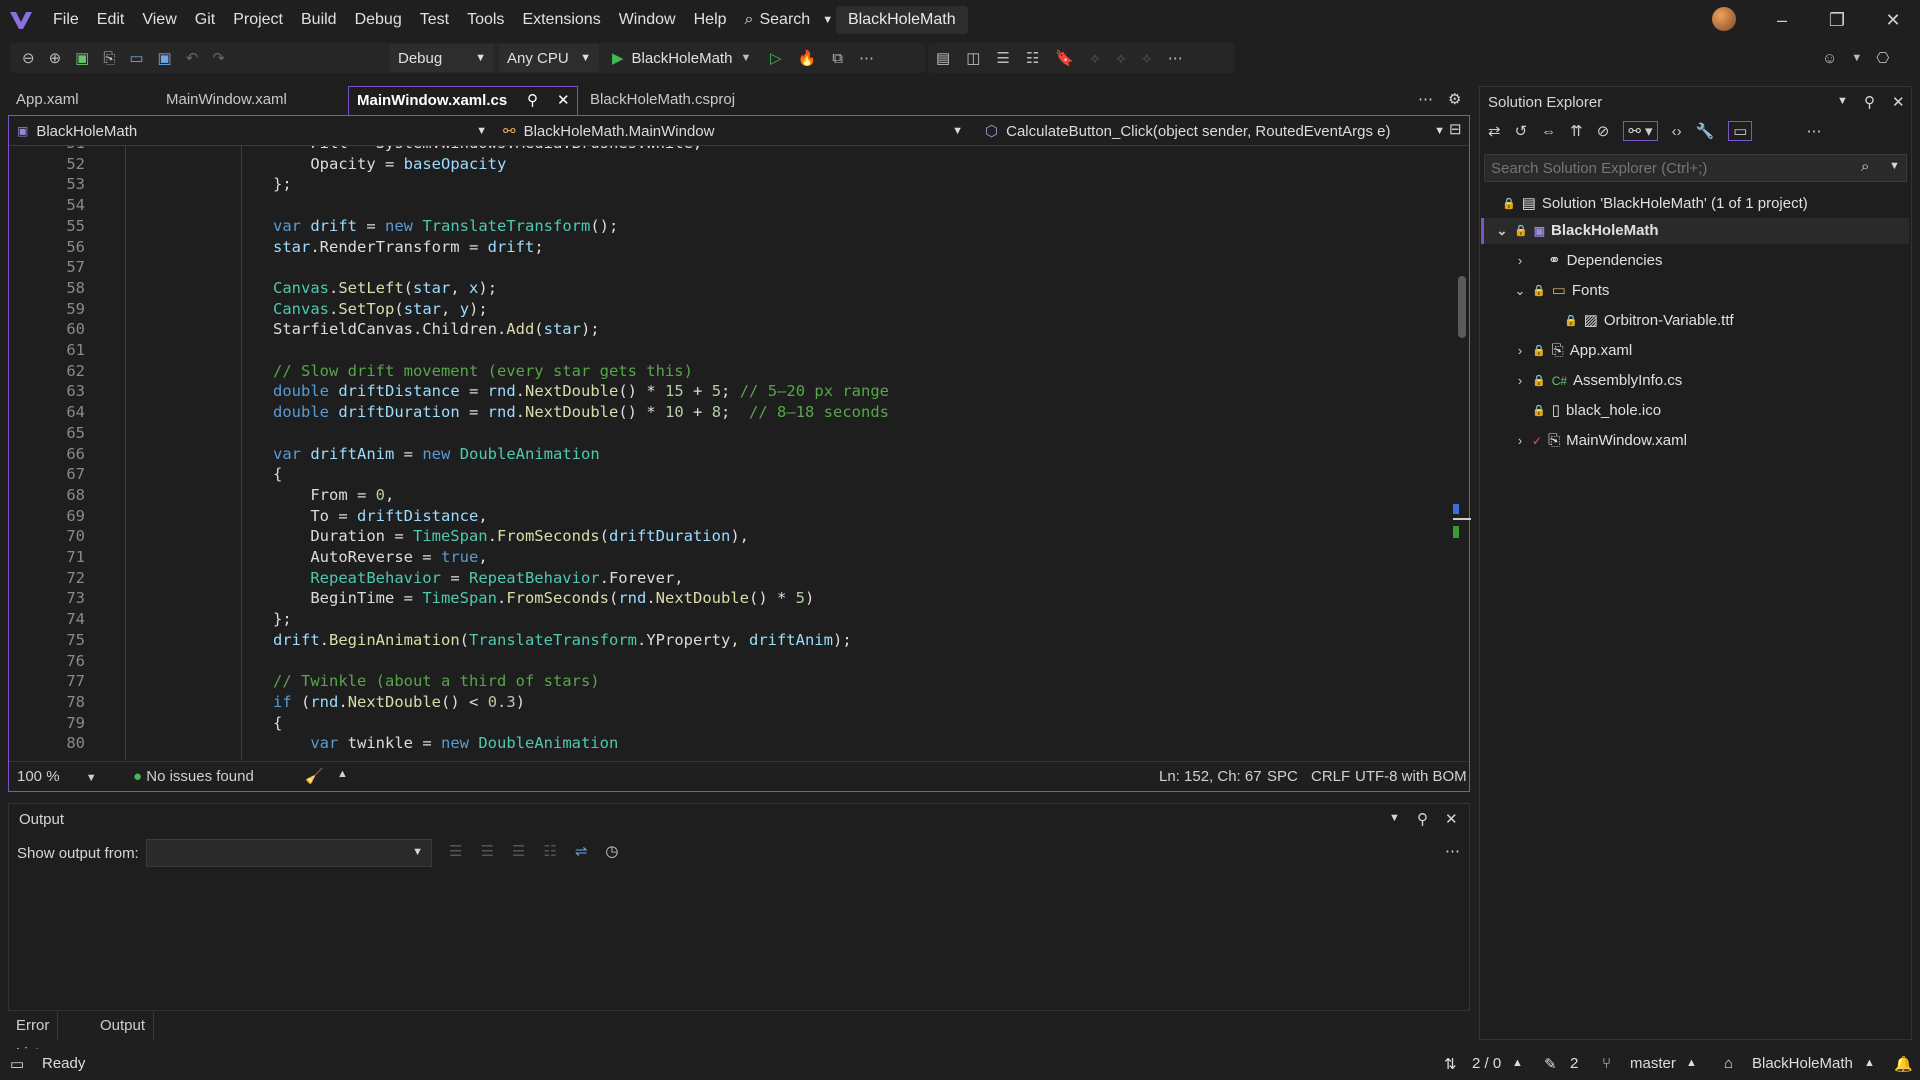  Describe the element at coordinates (1411, 776) in the screenshot. I see `file-encoding: UTF-8 with BOM` at that location.